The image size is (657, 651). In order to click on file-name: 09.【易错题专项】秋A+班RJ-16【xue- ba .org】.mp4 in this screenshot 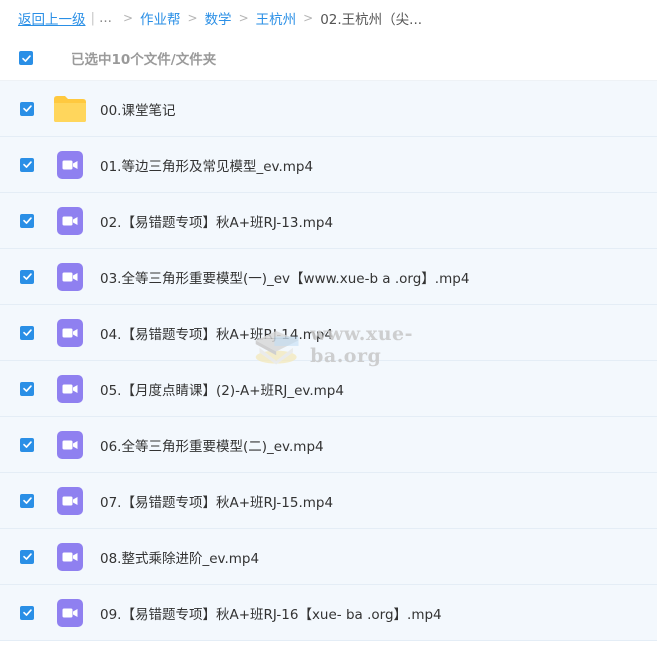, I will do `click(271, 613)`.